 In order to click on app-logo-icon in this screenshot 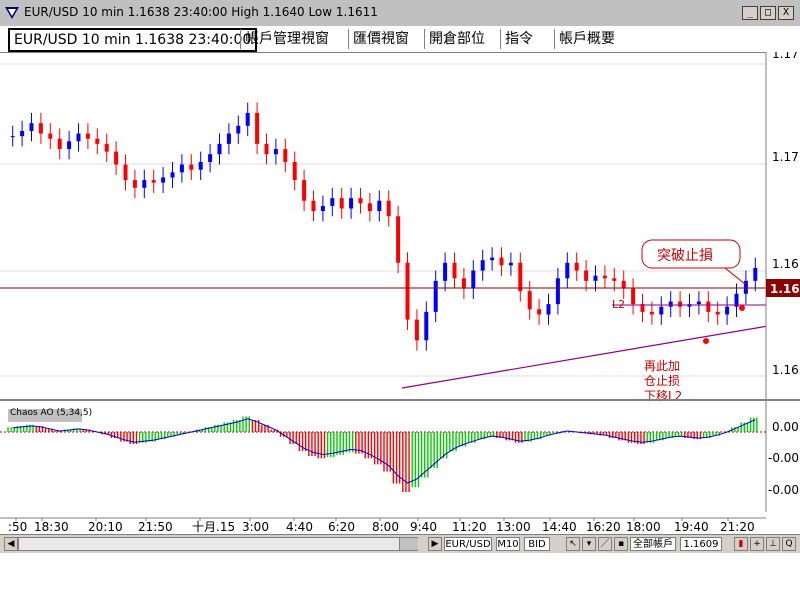, I will do `click(12, 13)`.